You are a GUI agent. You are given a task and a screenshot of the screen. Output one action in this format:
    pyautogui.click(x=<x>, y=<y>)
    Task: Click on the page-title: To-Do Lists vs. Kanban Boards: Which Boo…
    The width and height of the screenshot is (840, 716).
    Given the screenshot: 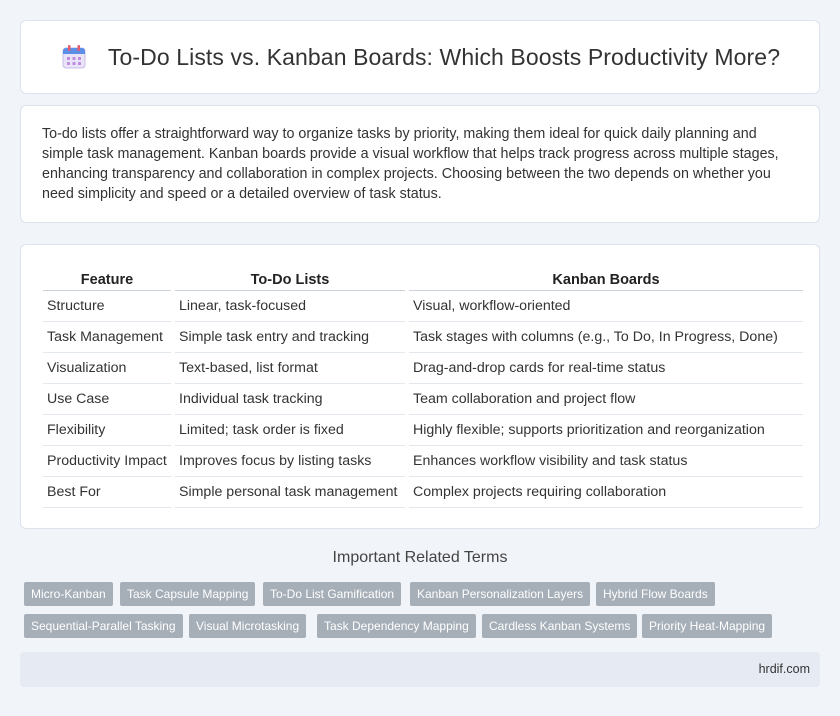 What is the action you would take?
    pyautogui.click(x=444, y=56)
    